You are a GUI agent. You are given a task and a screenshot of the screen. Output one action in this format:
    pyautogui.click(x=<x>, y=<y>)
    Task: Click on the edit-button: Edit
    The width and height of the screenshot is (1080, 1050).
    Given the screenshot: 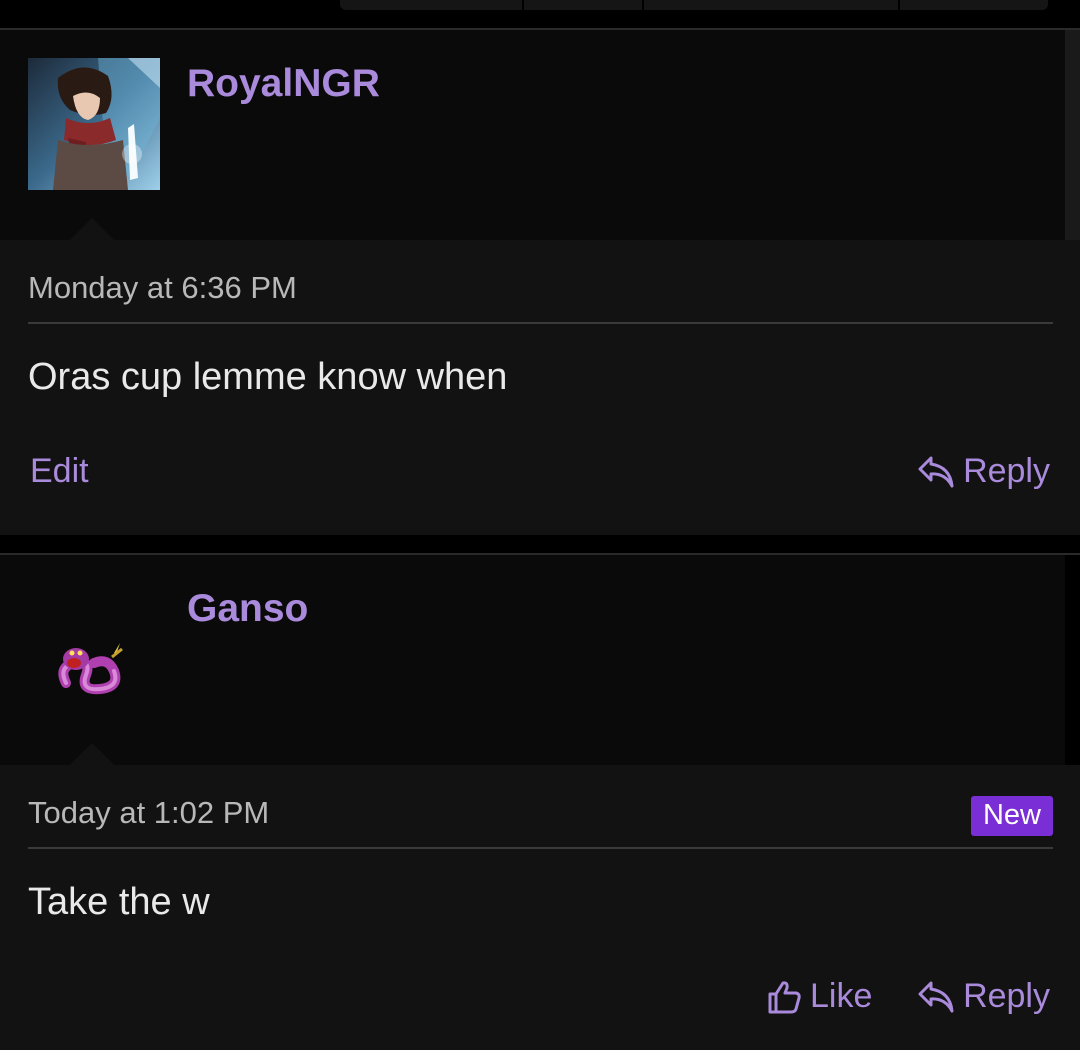 What is the action you would take?
    pyautogui.click(x=59, y=471)
    